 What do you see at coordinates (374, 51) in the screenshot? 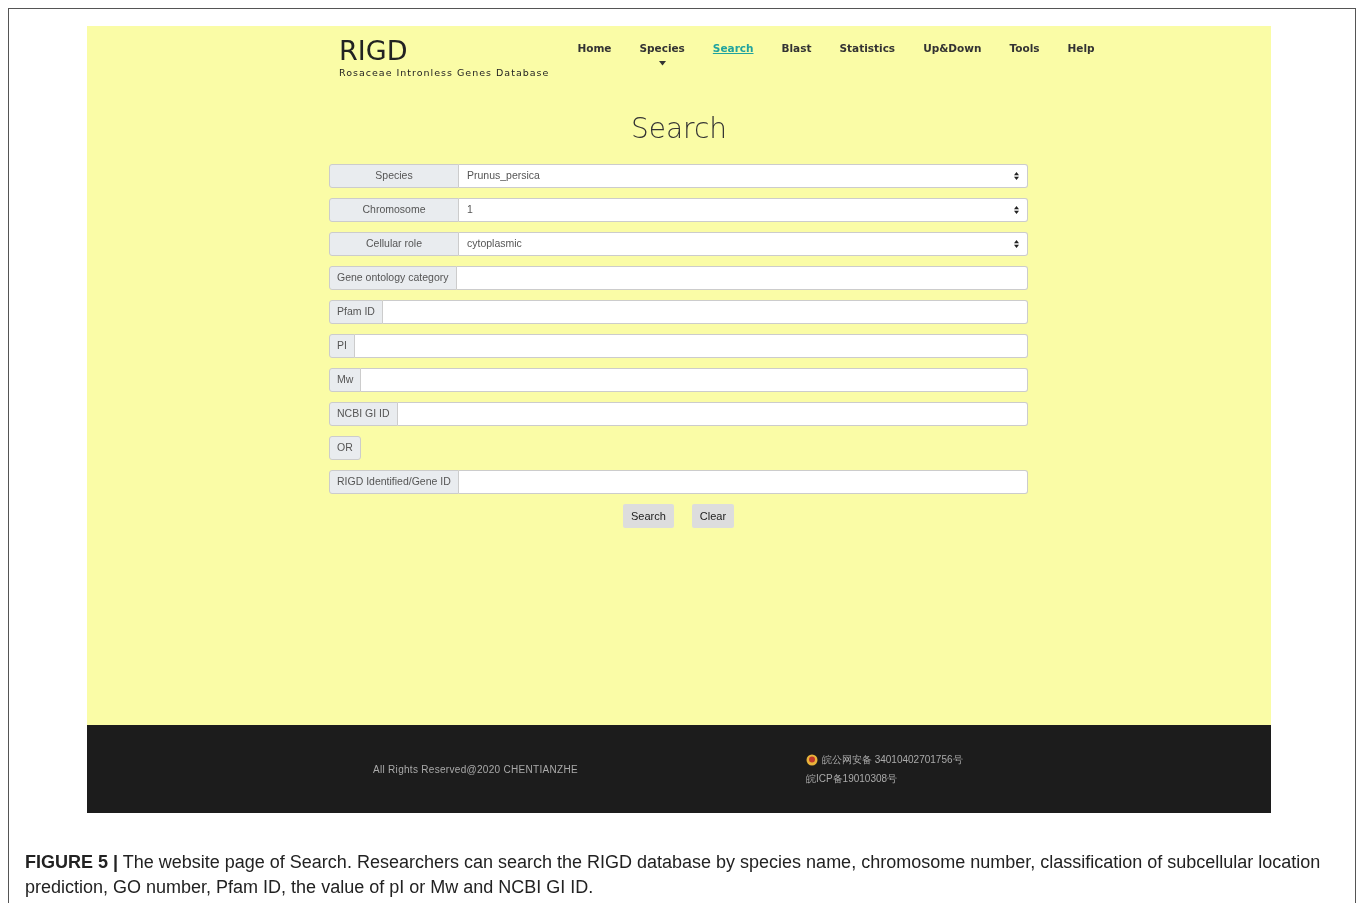
I see `site-title: RIGD` at bounding box center [374, 51].